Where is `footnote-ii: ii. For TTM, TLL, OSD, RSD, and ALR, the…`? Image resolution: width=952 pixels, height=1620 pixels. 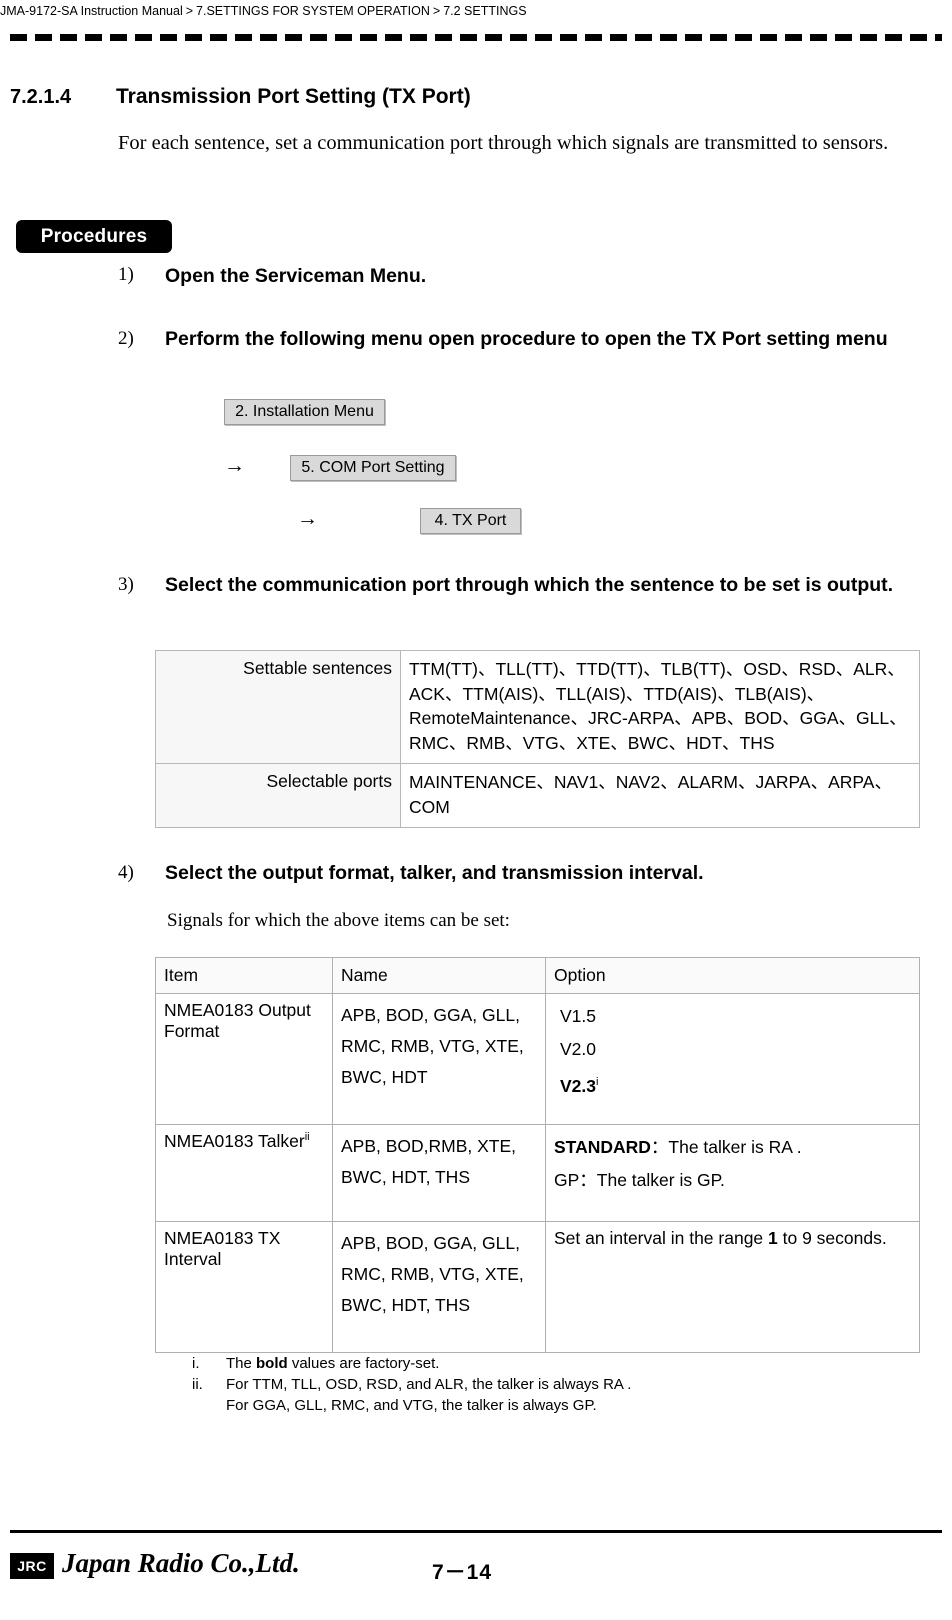 footnote-ii: ii. For TTM, TLL, OSD, RSD, and ALR, the… is located at coordinates (411, 1395).